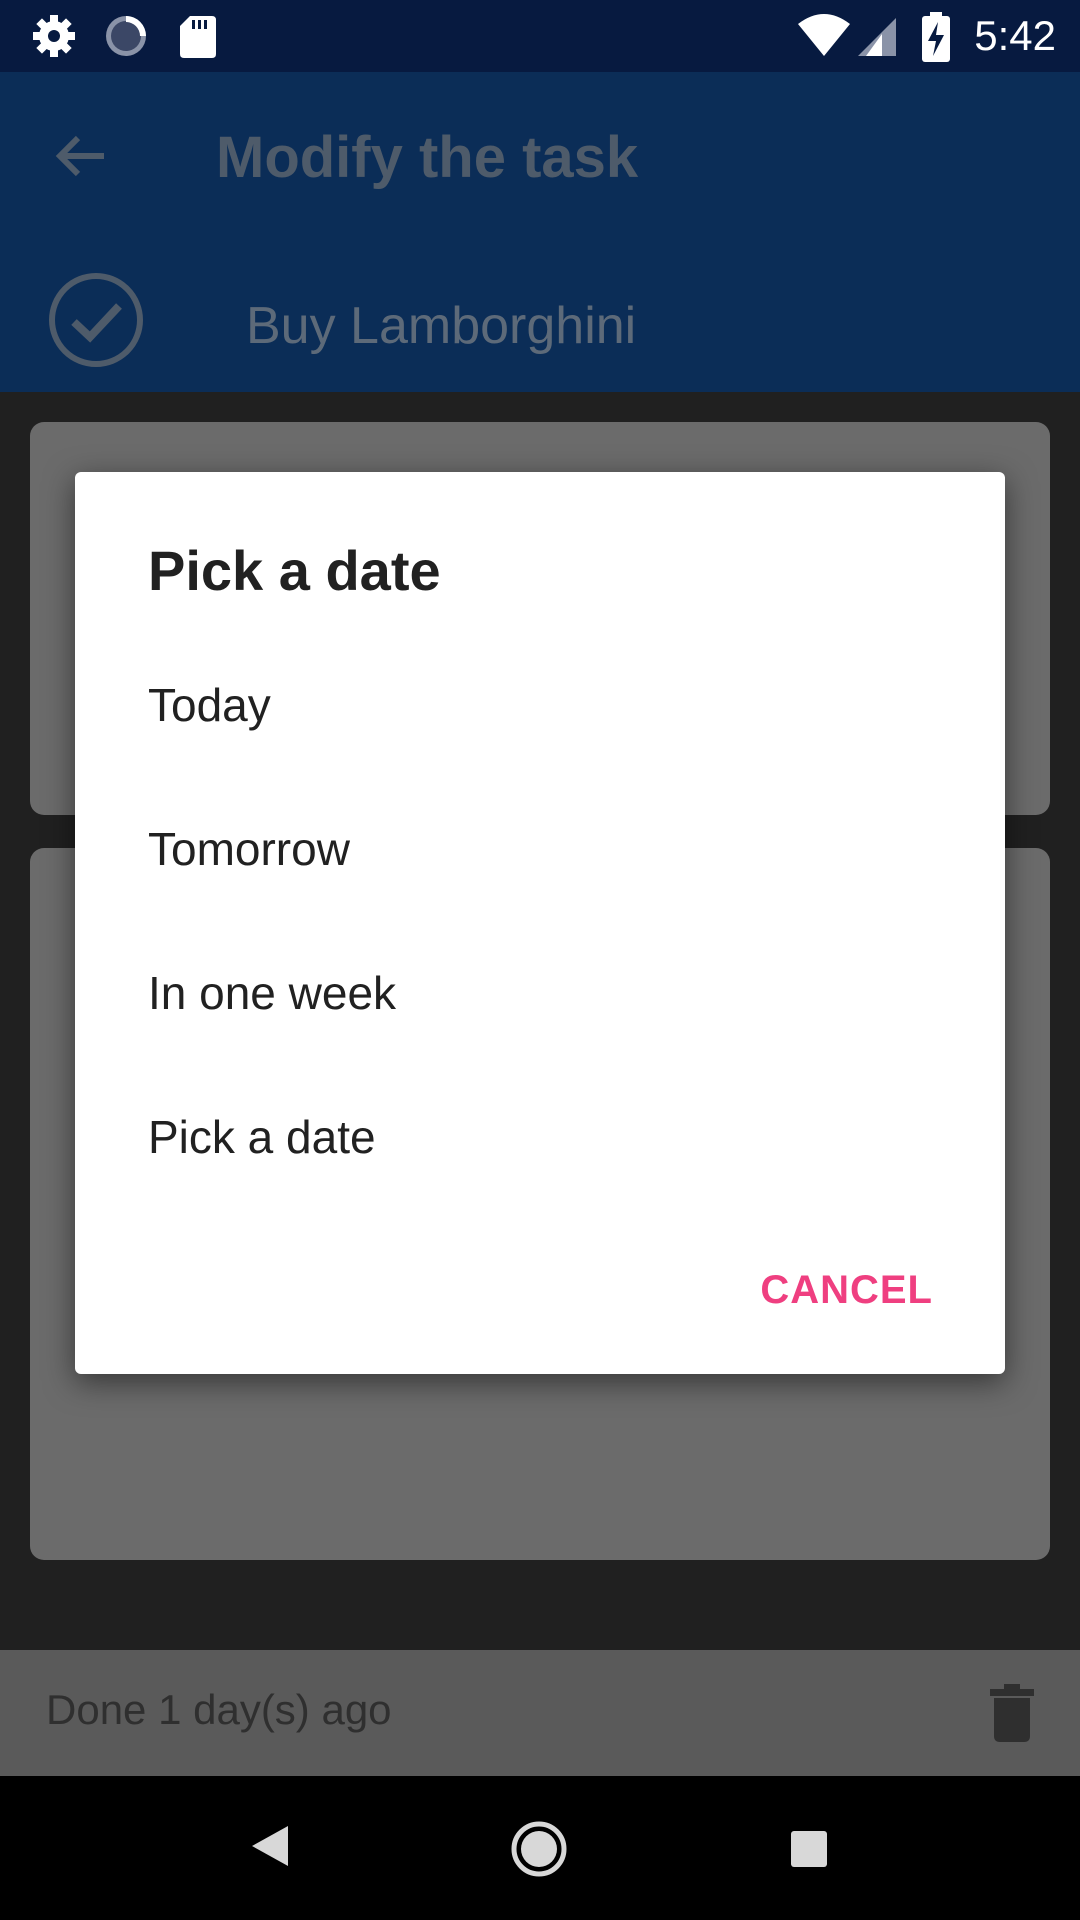 This screenshot has height=1920, width=1080. Describe the element at coordinates (878, 38) in the screenshot. I see `signal-icon` at that location.